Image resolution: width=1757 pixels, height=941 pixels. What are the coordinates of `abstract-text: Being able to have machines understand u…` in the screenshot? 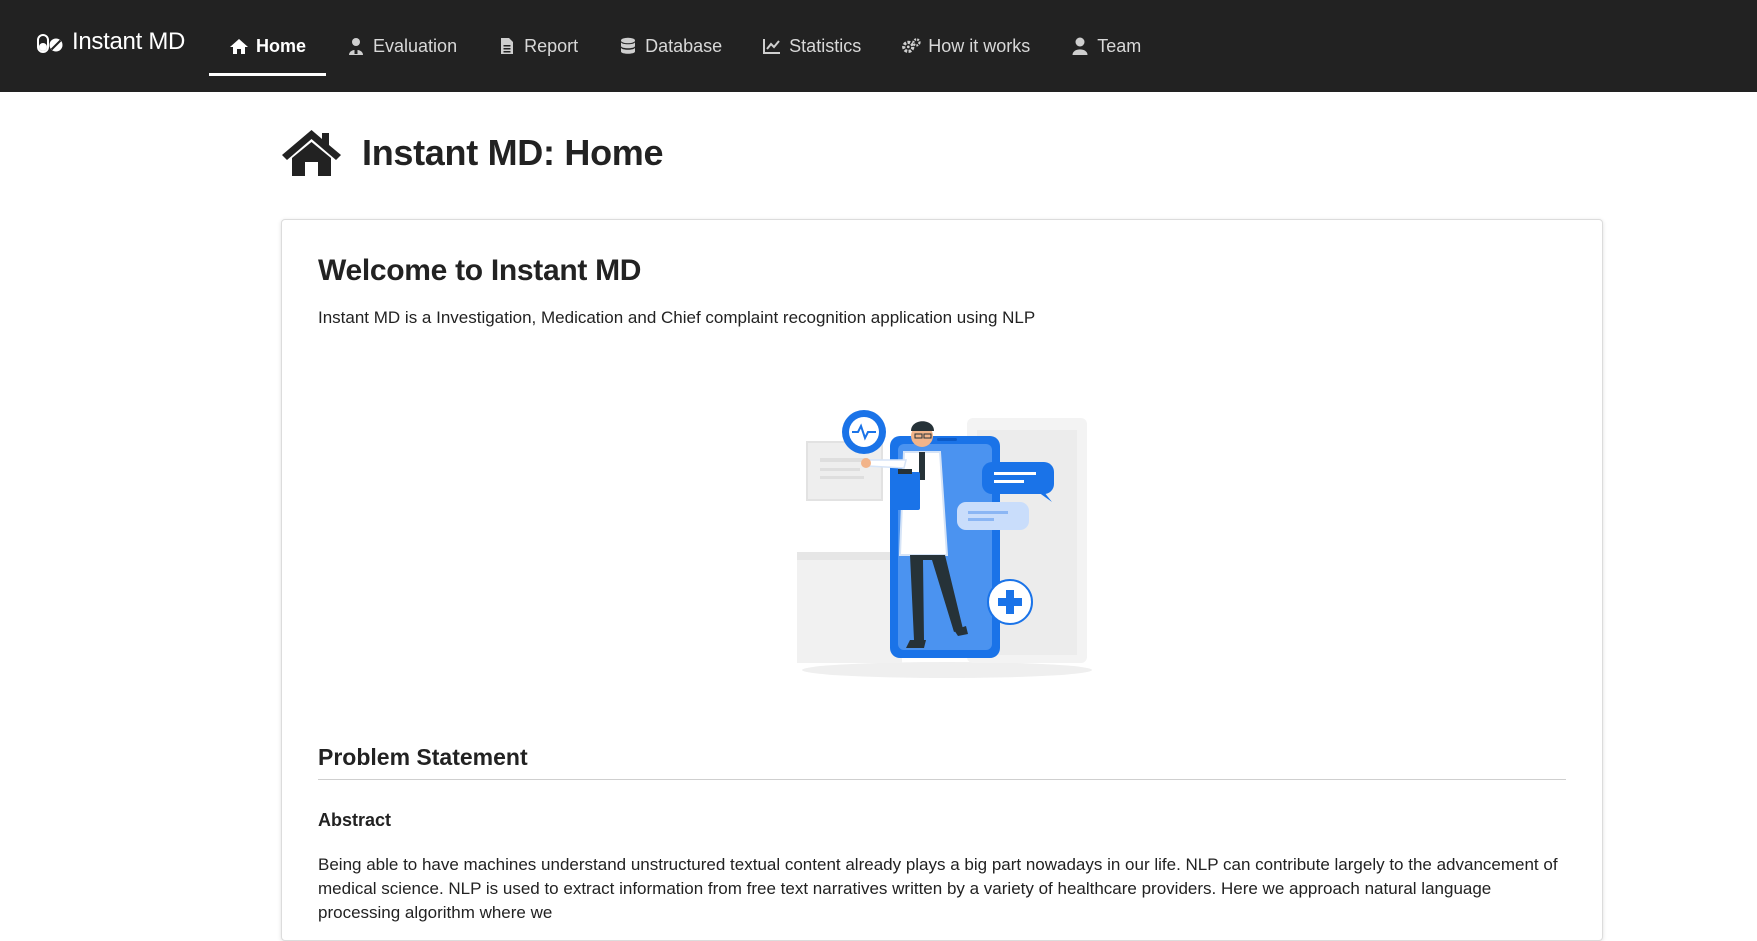 It's located at (938, 888).